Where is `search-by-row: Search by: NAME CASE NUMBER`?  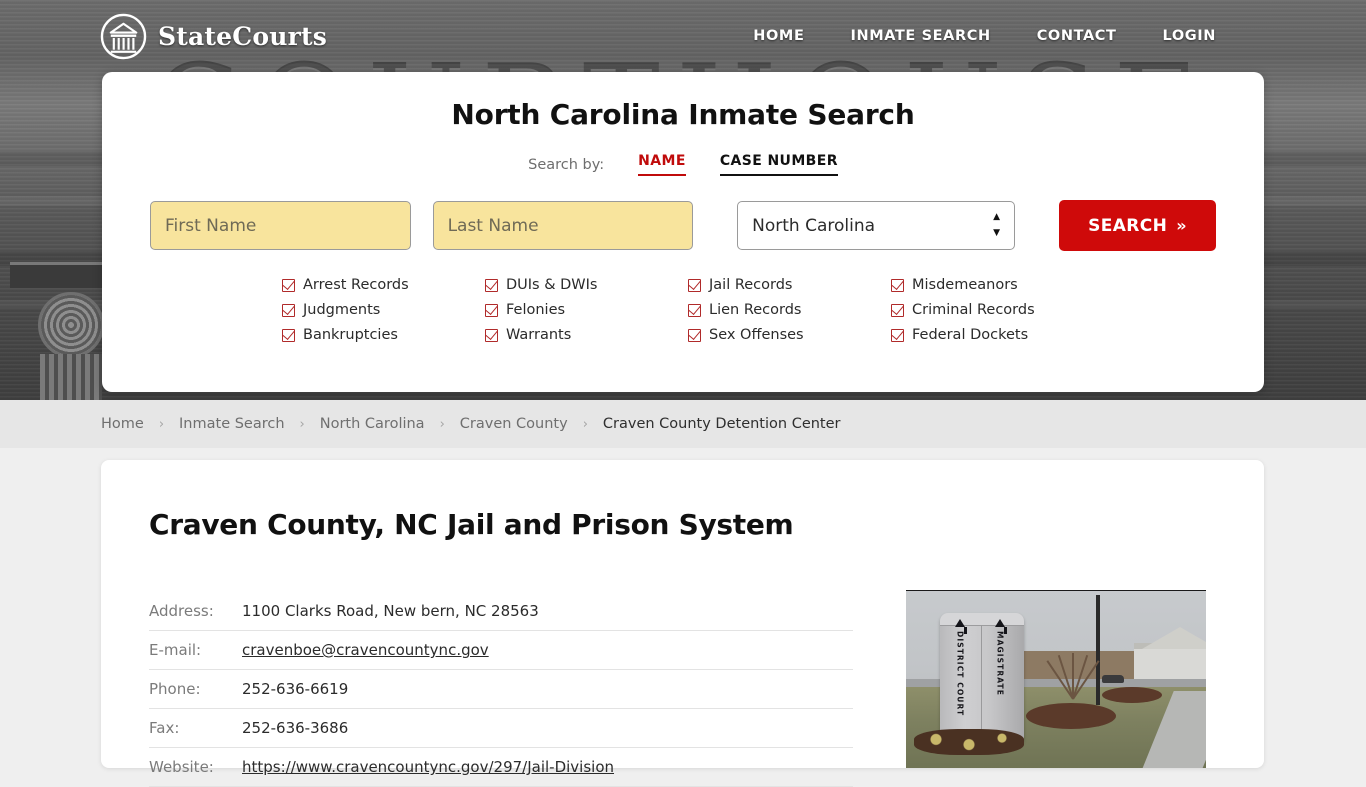 search-by-row: Search by: NAME CASE NUMBER is located at coordinates (683, 164).